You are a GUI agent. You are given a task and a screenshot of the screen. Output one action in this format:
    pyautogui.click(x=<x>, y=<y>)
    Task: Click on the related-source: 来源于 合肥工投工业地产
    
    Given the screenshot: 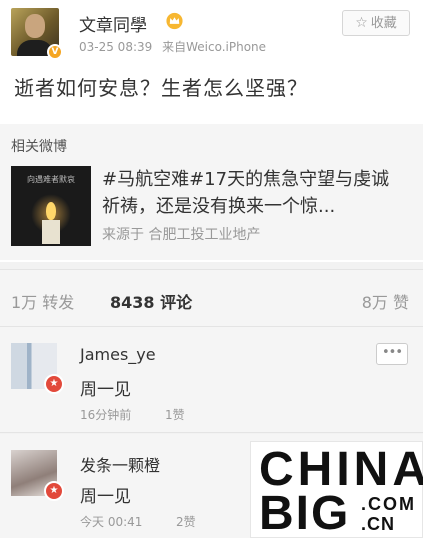 What is the action you would take?
    pyautogui.click(x=181, y=235)
    